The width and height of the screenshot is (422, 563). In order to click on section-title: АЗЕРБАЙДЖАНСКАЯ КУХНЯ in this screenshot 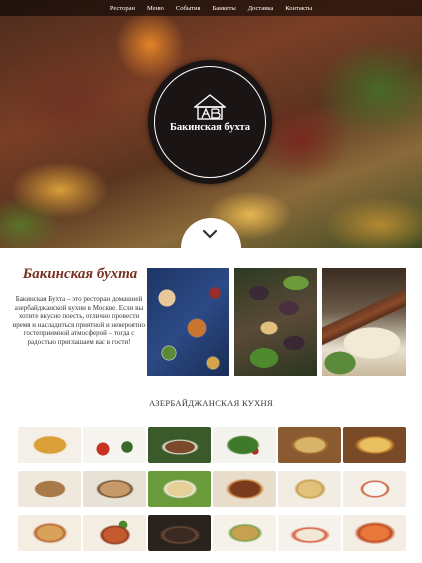, I will do `click(211, 403)`.